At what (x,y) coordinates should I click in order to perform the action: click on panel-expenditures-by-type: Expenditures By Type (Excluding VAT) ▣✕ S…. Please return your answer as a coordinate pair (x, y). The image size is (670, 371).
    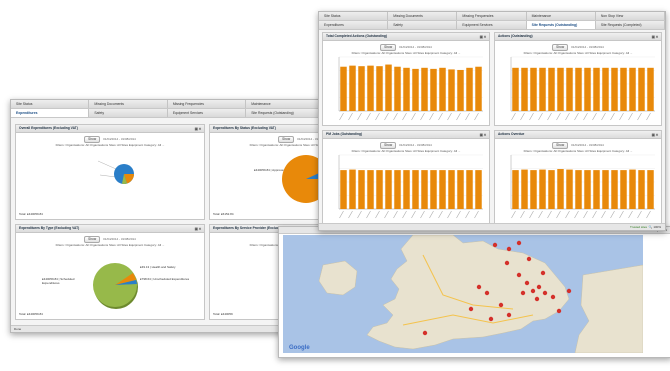
    Looking at the image, I should click on (110, 272).